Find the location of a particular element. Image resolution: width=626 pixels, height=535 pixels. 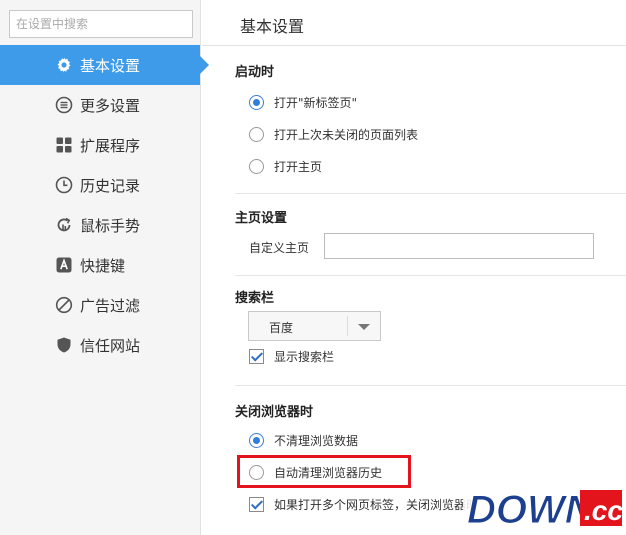

shield-icon is located at coordinates (64, 345).